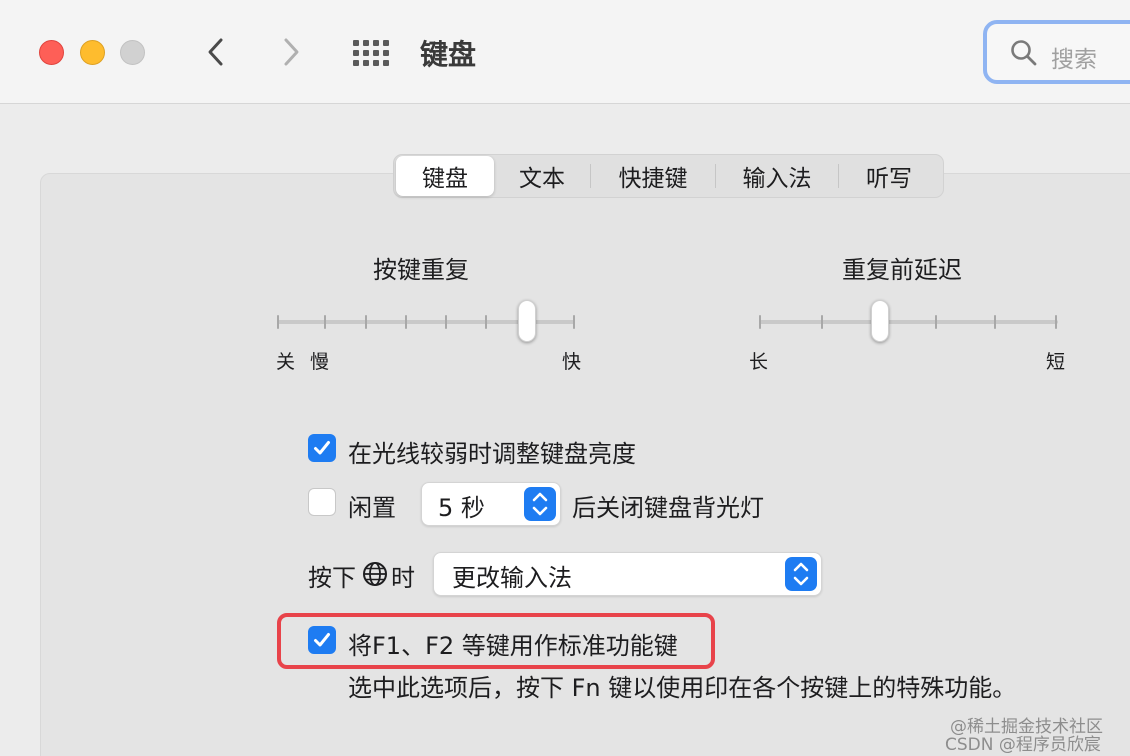  I want to click on delay-until-repeat-title: 重复前延迟, so click(902, 270).